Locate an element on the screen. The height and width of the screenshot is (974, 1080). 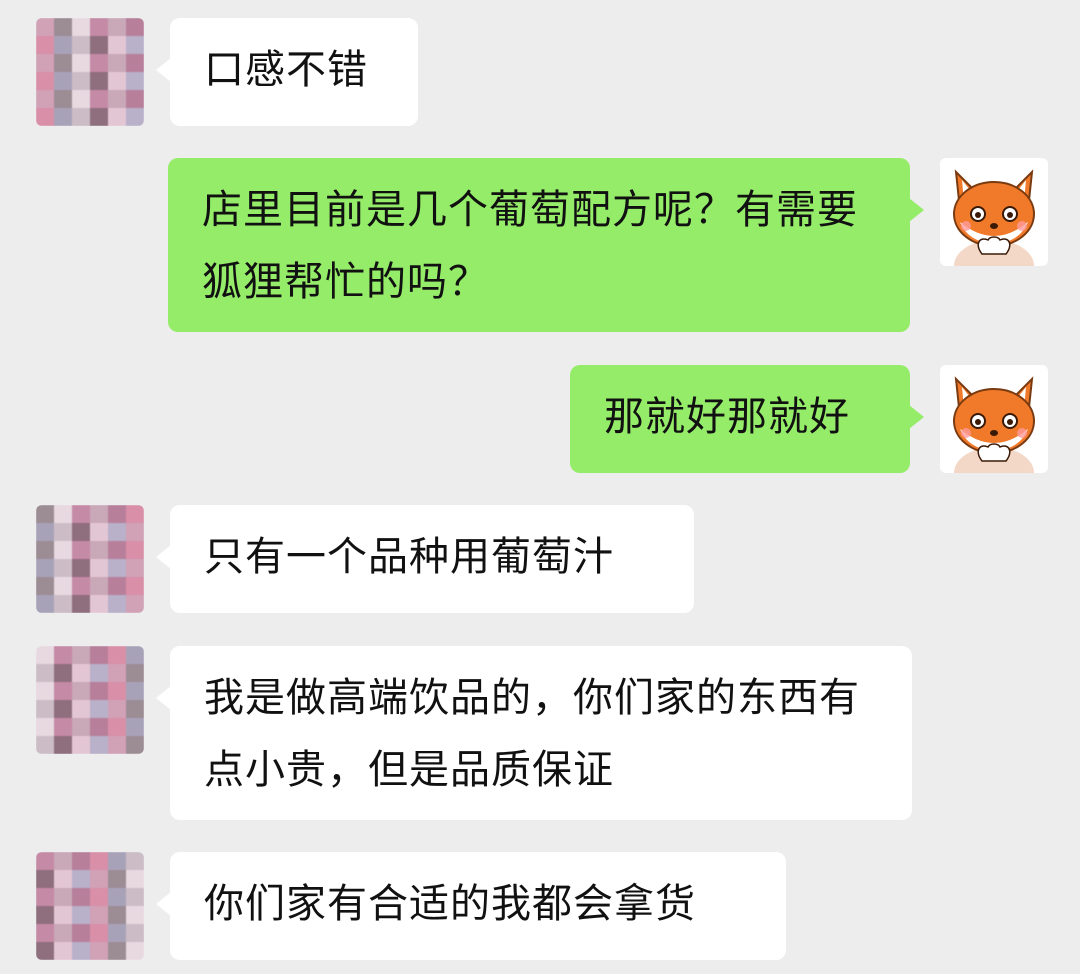
message-bubble-incoming: 你们家有合适的我都会拿货 is located at coordinates (471, 906).